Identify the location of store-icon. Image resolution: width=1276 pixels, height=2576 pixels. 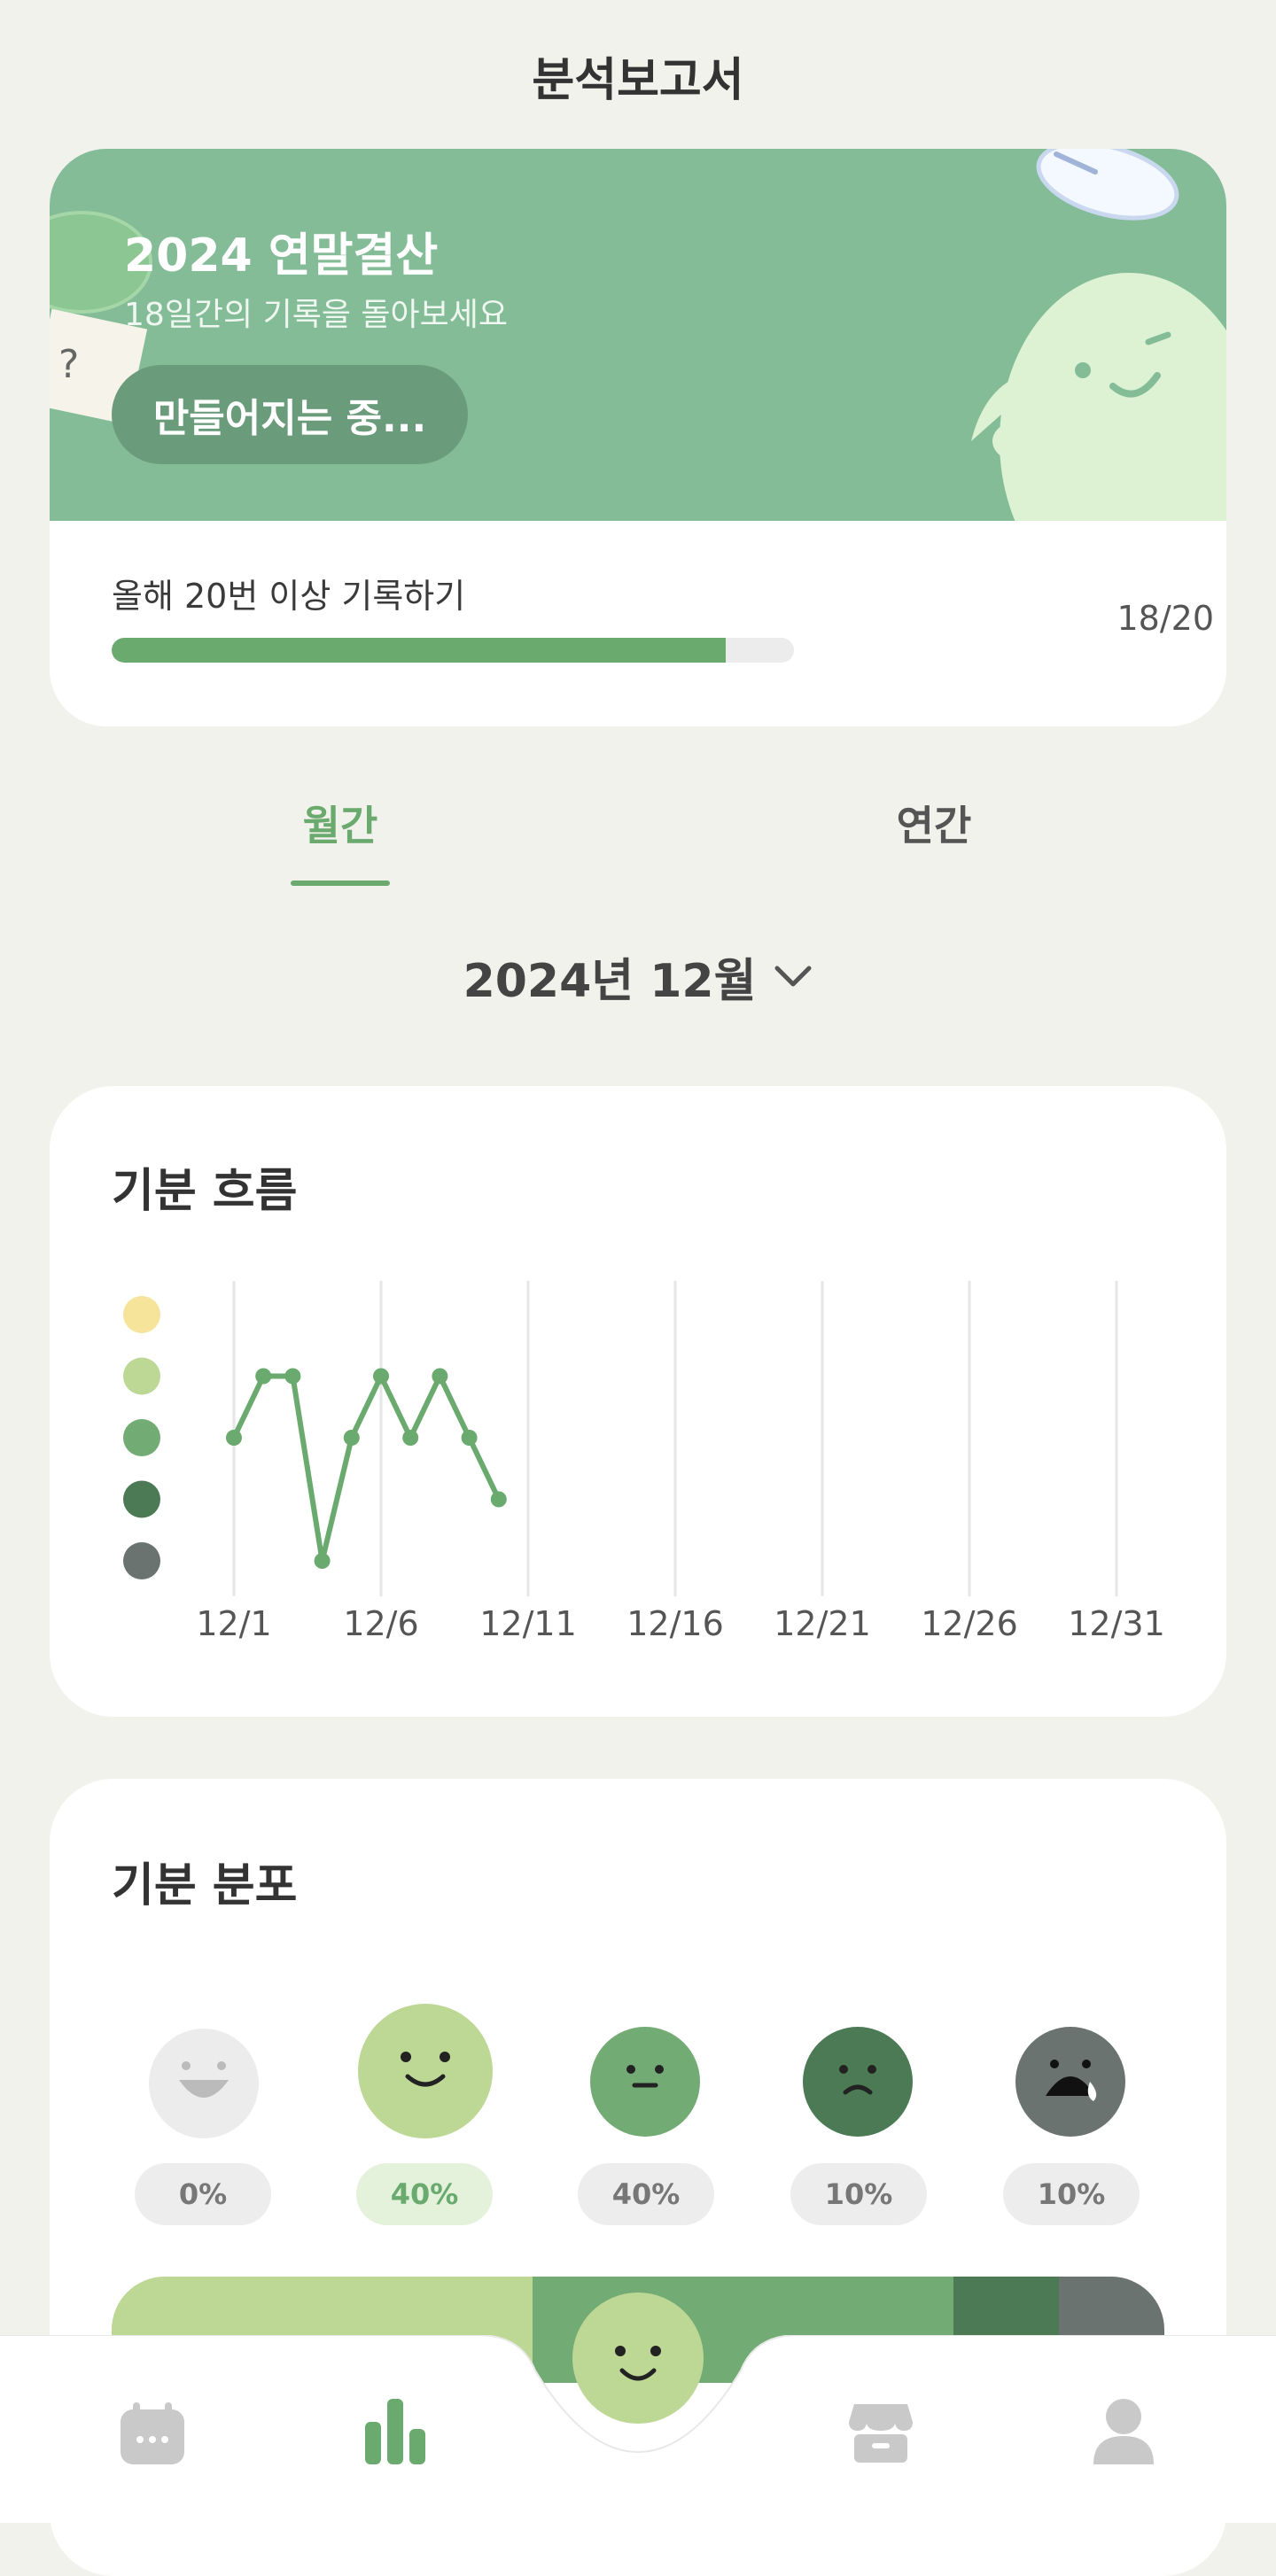
(880, 2432).